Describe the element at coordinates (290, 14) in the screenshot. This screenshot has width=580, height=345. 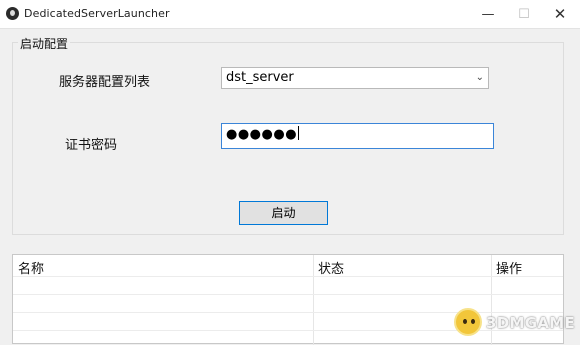
I see `title-bar: DedicatedServerLauncher — ☐ ✕` at that location.